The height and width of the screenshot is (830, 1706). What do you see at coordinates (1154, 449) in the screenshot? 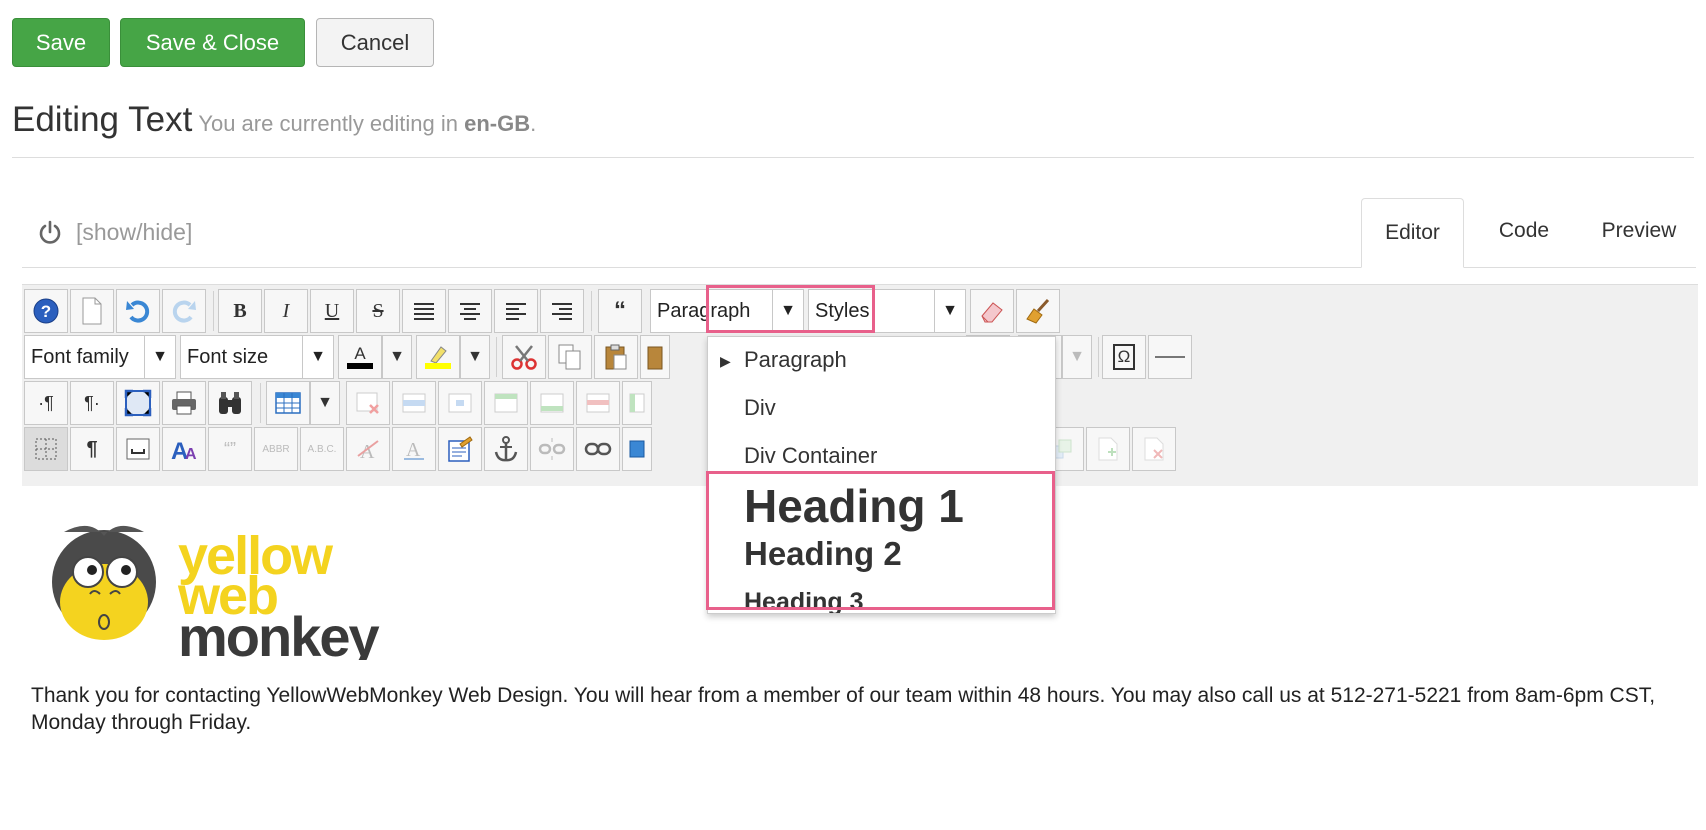
I see `remove-layer-button` at bounding box center [1154, 449].